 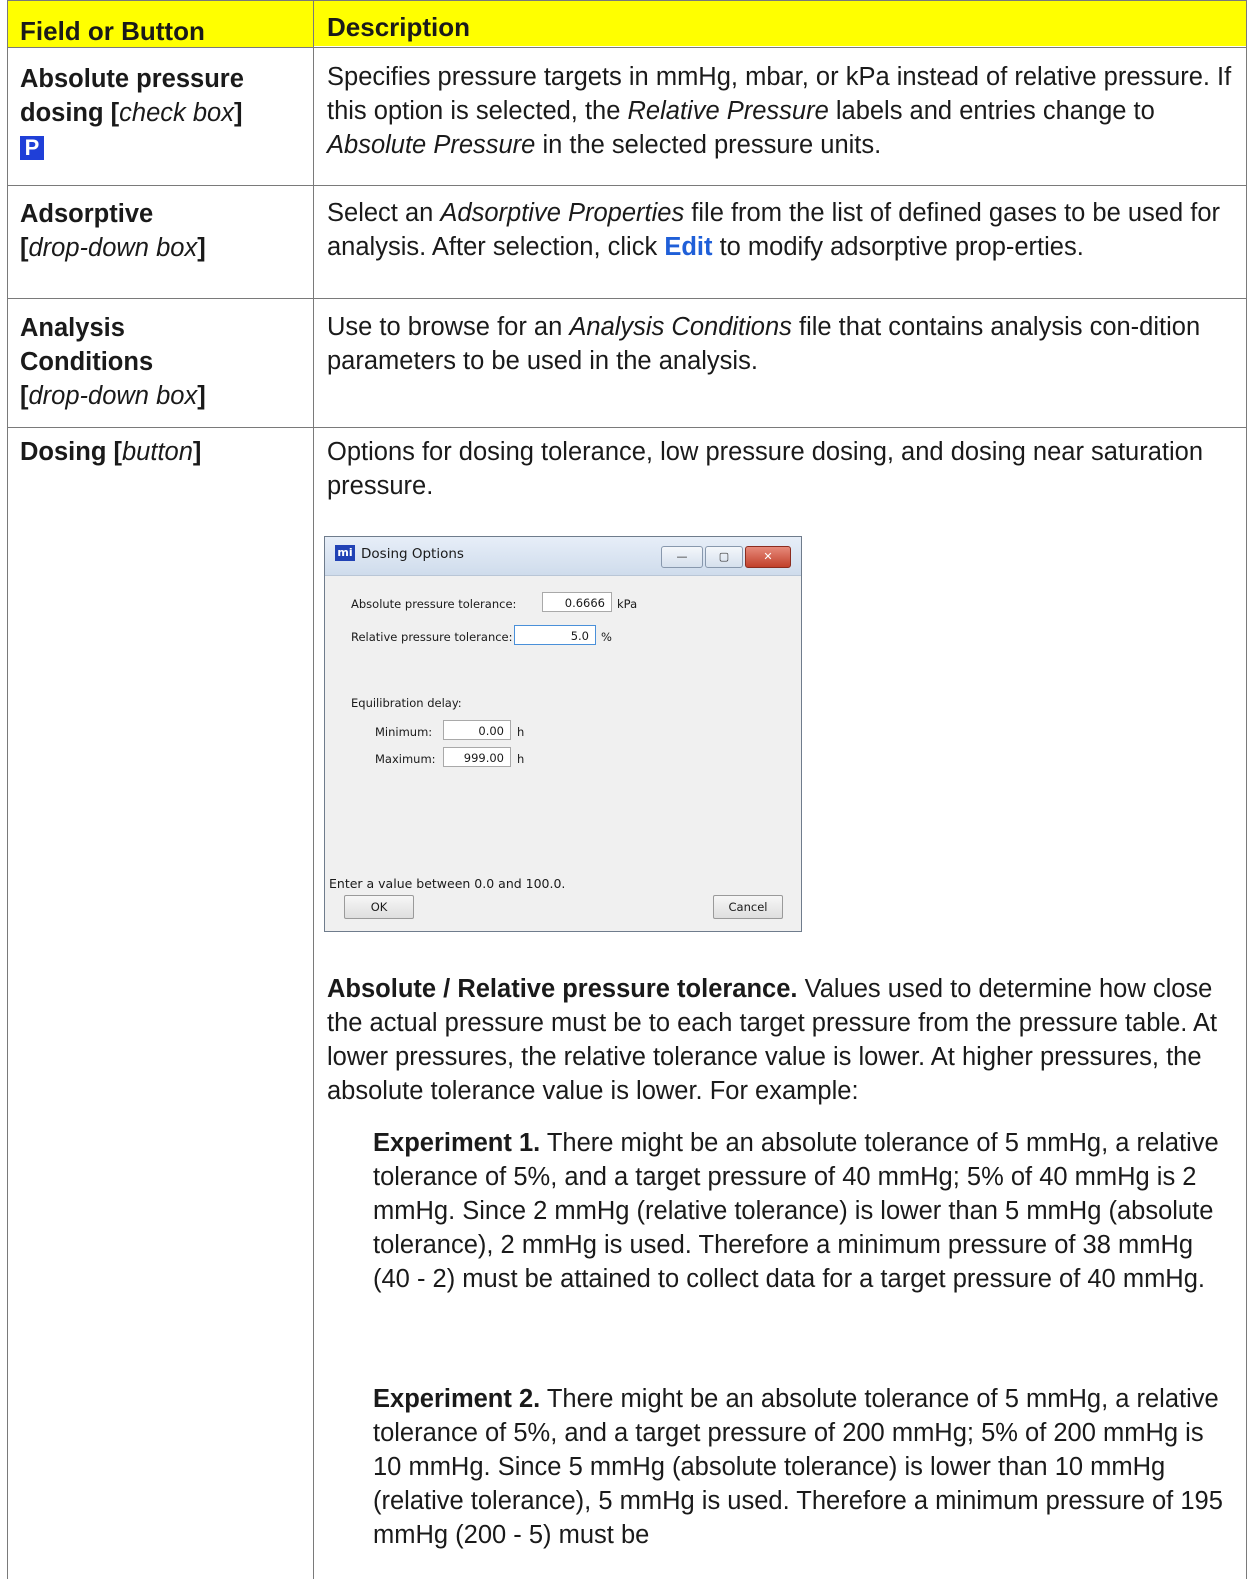 I want to click on table-border-left, so click(x=7, y=789).